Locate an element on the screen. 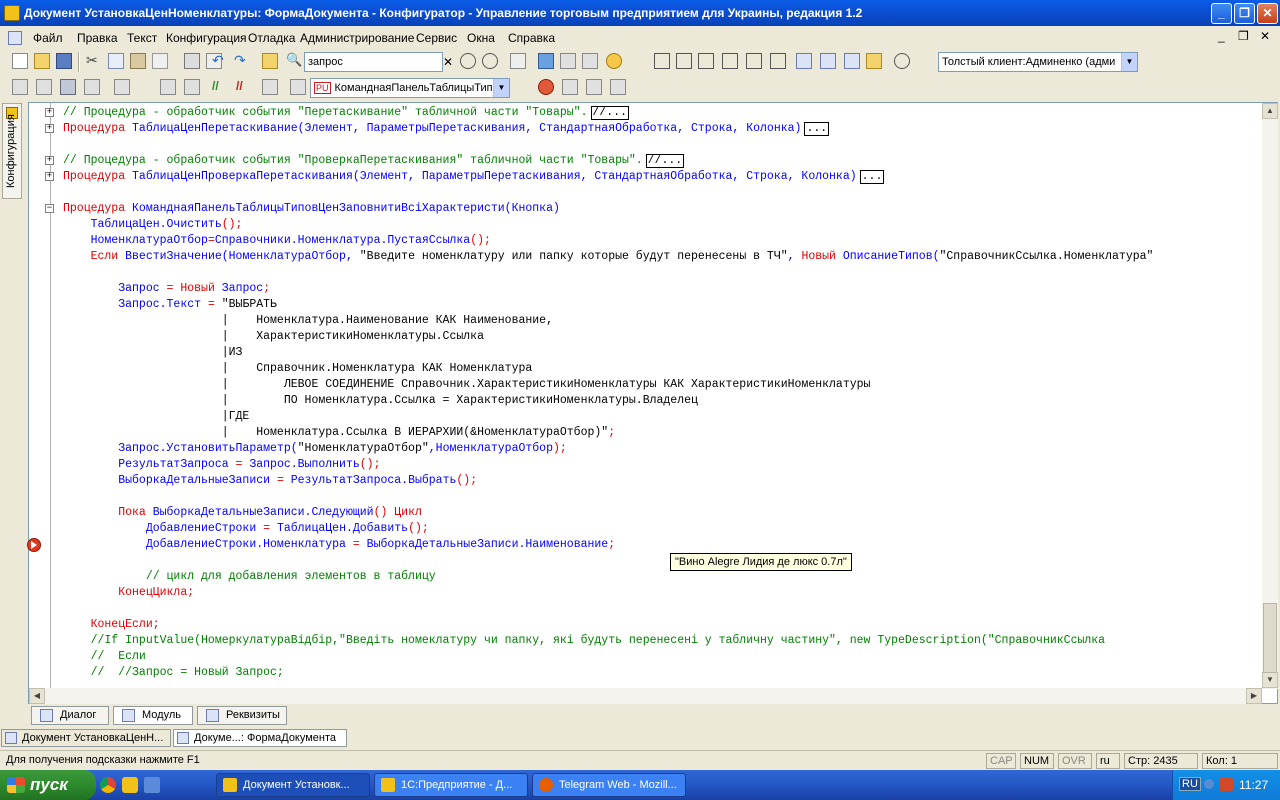 The image size is (1280, 800). block-start-icon is located at coordinates (662, 61).